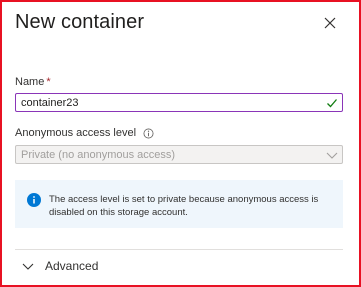 The image size is (361, 287). I want to click on panel-title: New container, so click(80, 22).